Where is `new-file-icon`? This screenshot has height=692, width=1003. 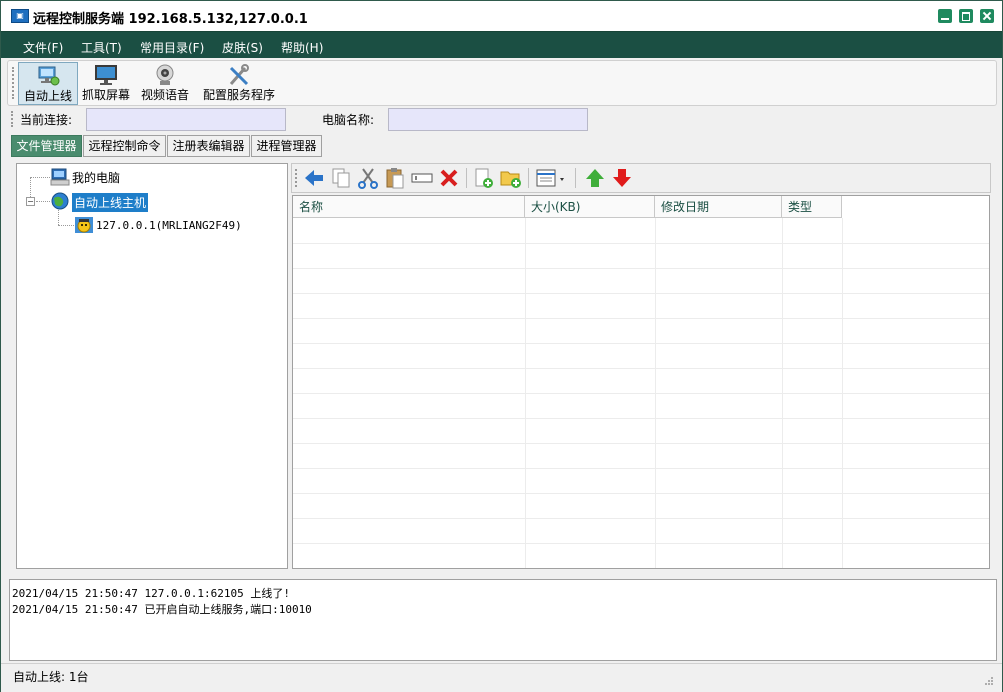
new-file-icon is located at coordinates (484, 178).